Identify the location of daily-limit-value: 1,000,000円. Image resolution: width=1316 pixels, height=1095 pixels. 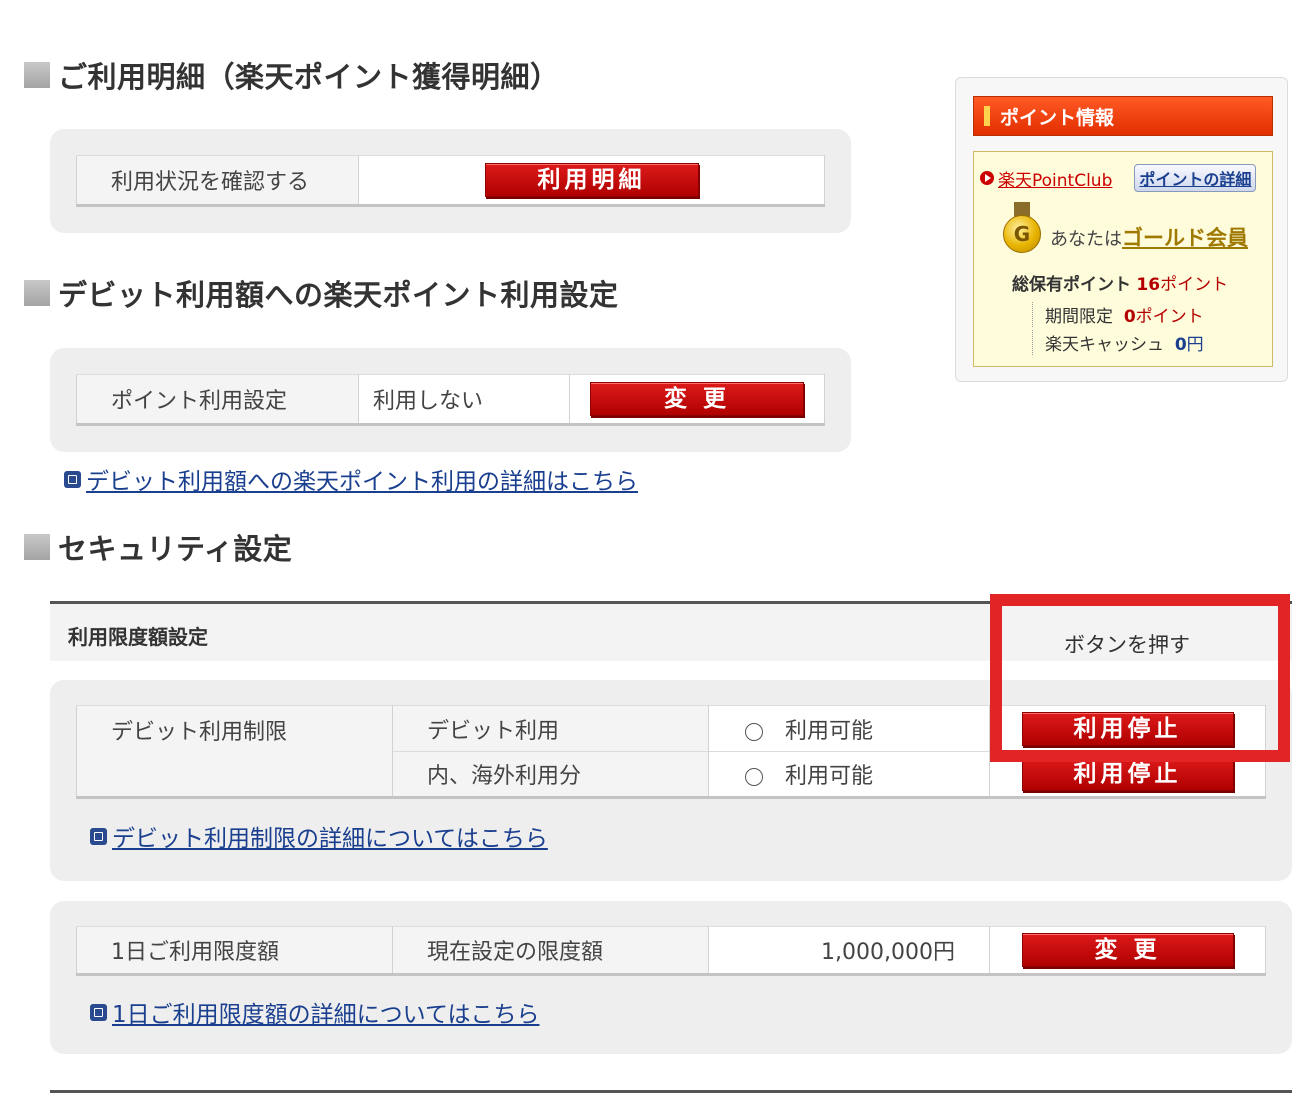
(849, 950).